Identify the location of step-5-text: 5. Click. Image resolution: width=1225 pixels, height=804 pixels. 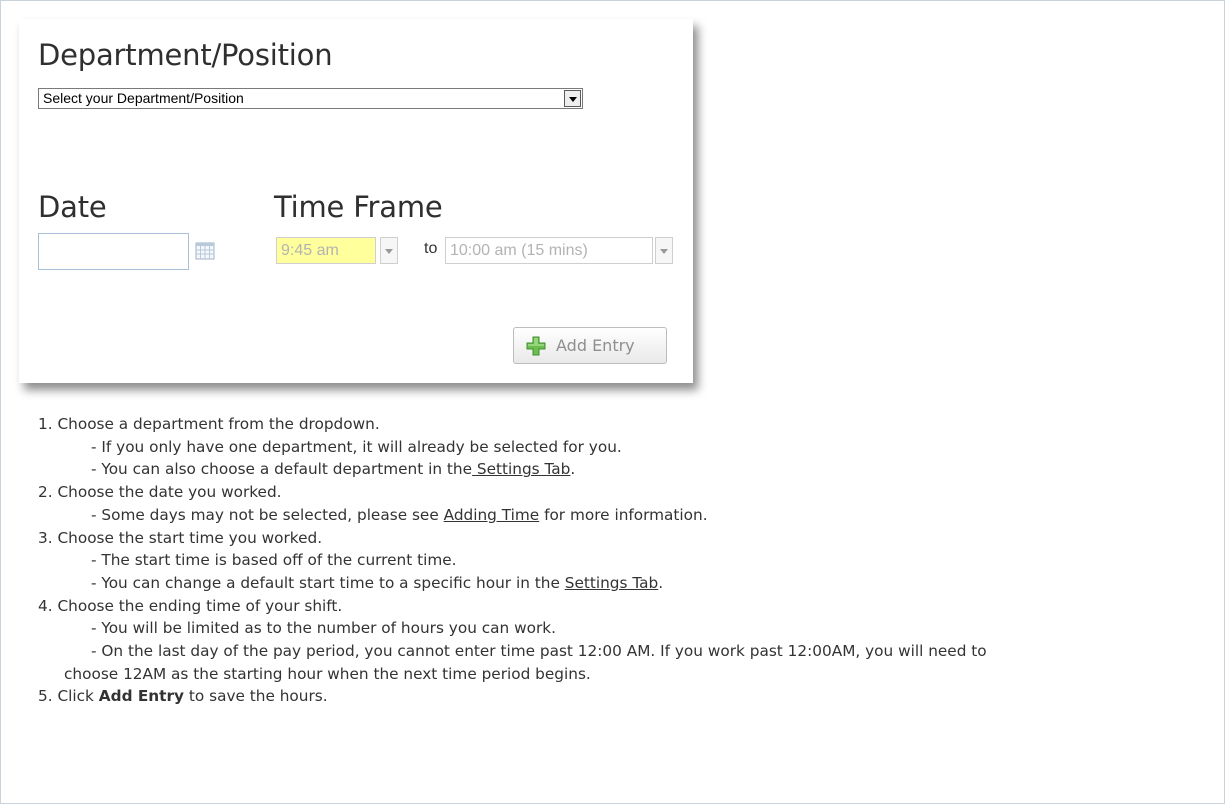
(68, 696).